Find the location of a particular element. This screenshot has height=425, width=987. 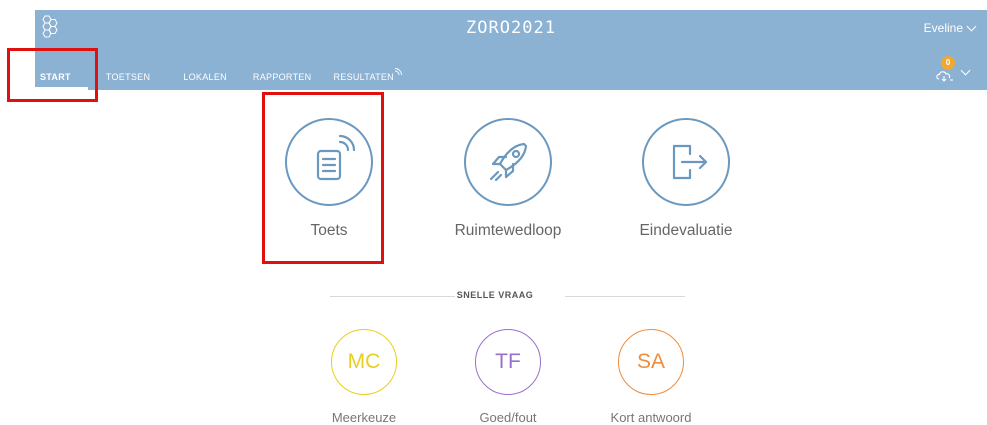

quick-question-sa-label: Kort antwoord is located at coordinates (651, 417).